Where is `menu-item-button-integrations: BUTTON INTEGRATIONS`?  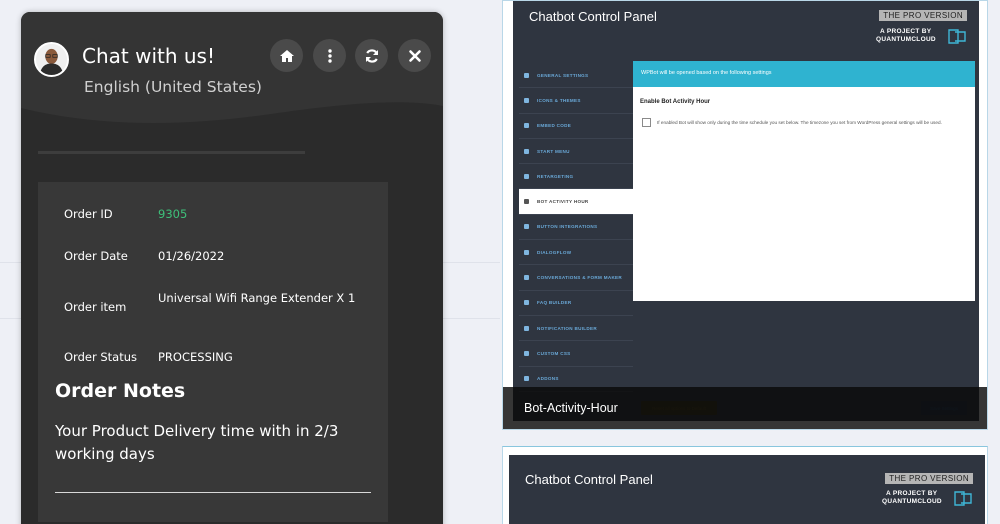
menu-item-button-integrations: BUTTON INTEGRATIONS is located at coordinates (576, 228).